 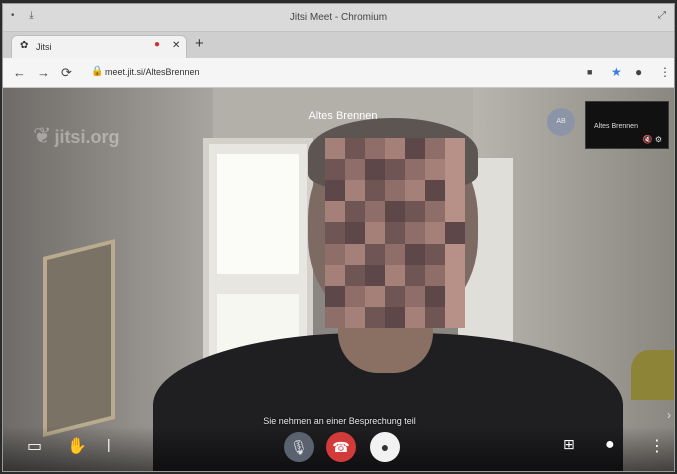 What do you see at coordinates (87, 137) in the screenshot?
I see `watermark-text: jitsi.org` at bounding box center [87, 137].